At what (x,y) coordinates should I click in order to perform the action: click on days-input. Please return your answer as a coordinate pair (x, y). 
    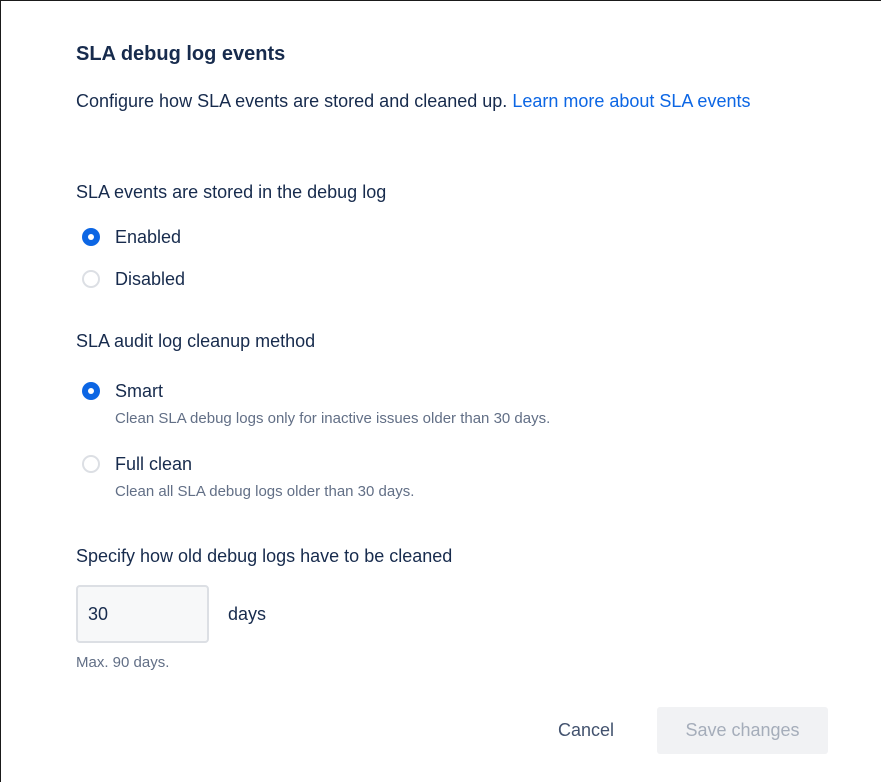
    Looking at the image, I should click on (142, 614).